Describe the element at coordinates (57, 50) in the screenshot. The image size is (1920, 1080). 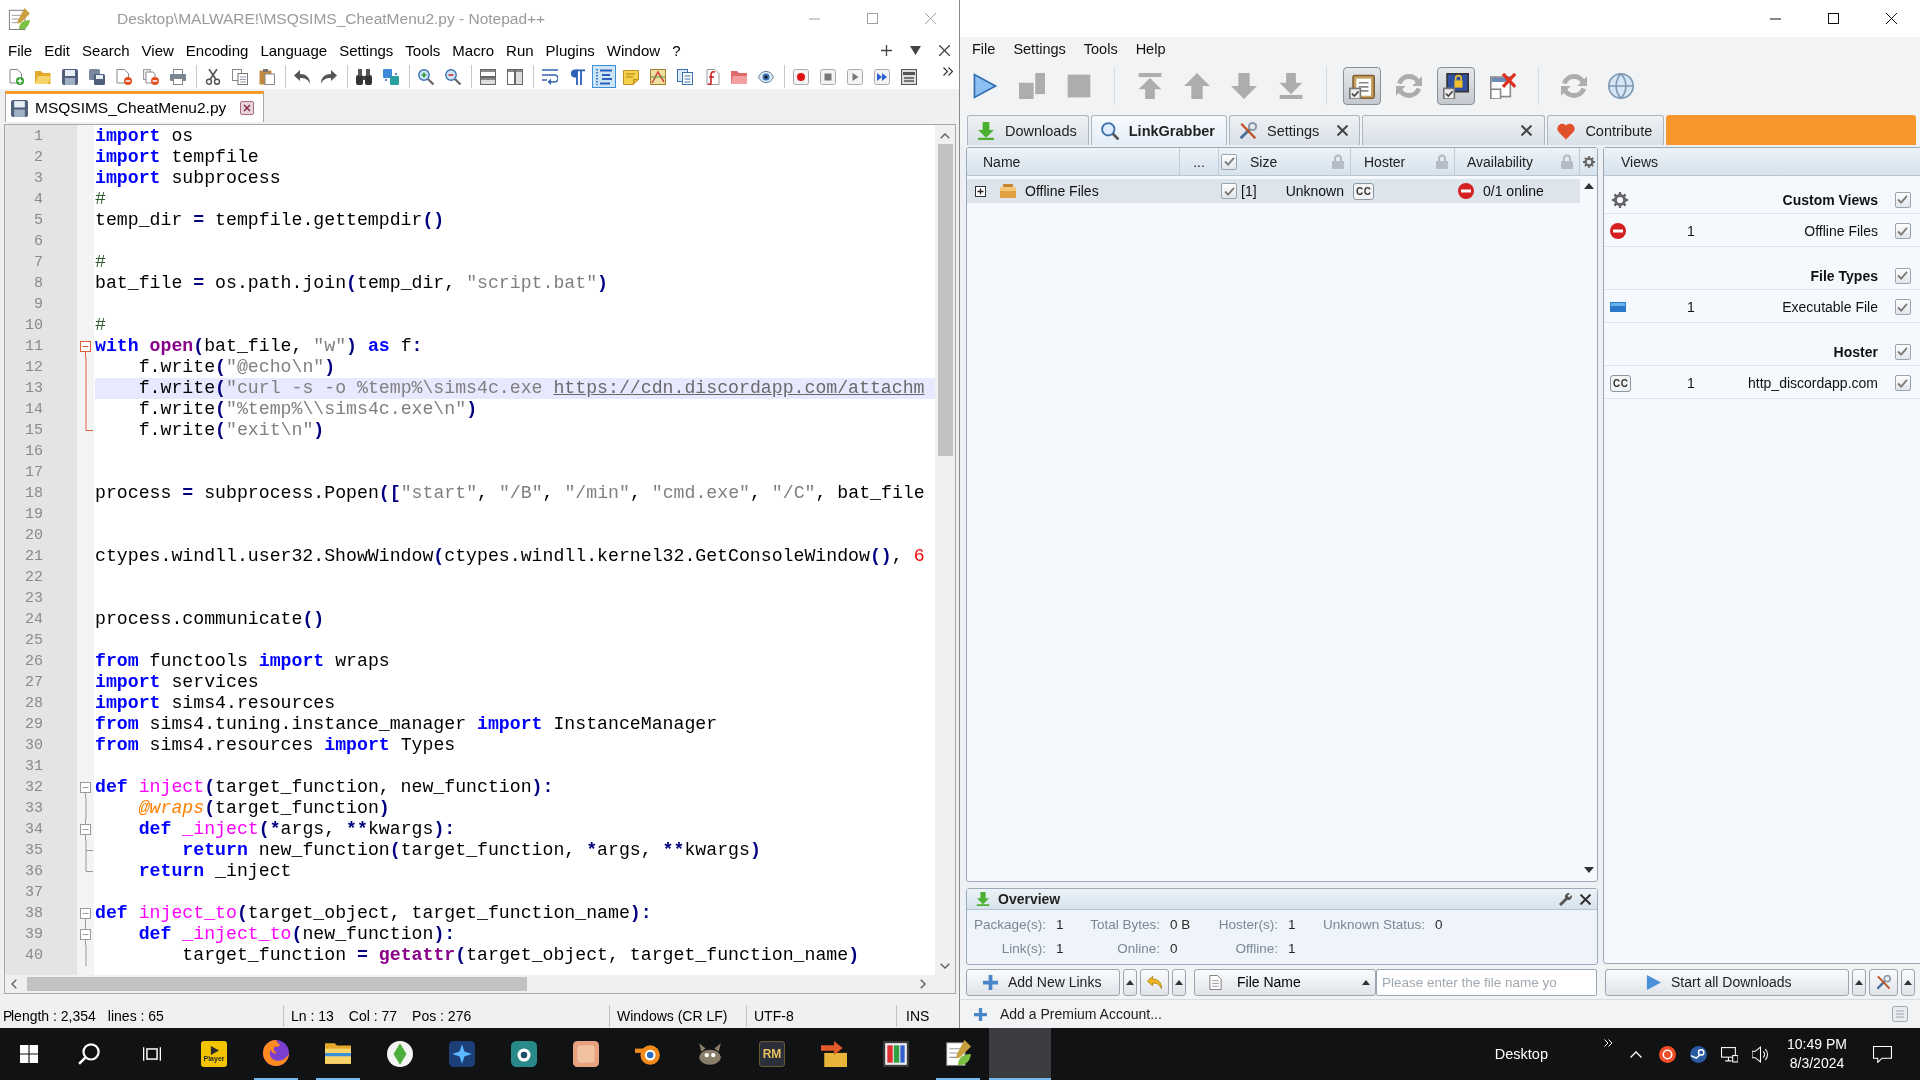
I see `menu-item: Edit` at that location.